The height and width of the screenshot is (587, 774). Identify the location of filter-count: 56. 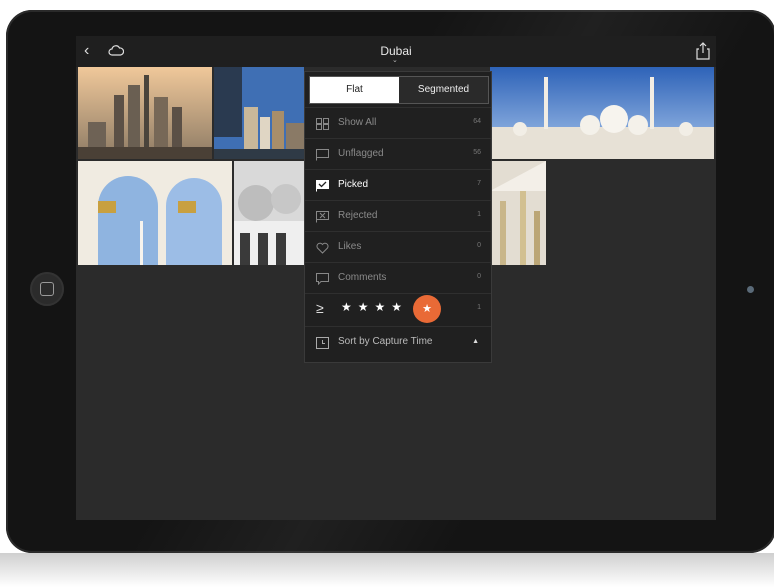
(477, 152).